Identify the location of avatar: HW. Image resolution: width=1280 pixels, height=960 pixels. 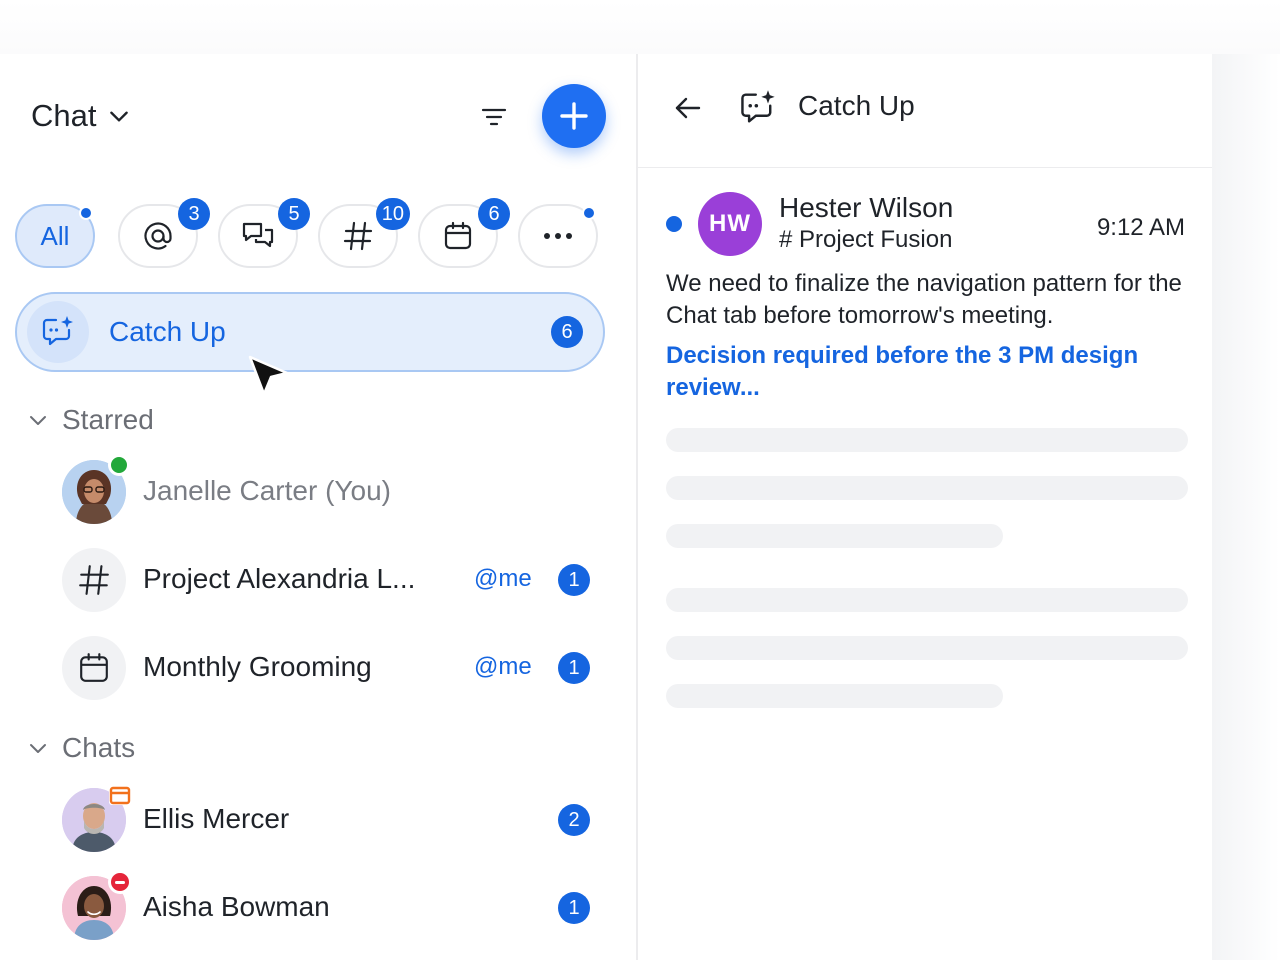
(730, 224).